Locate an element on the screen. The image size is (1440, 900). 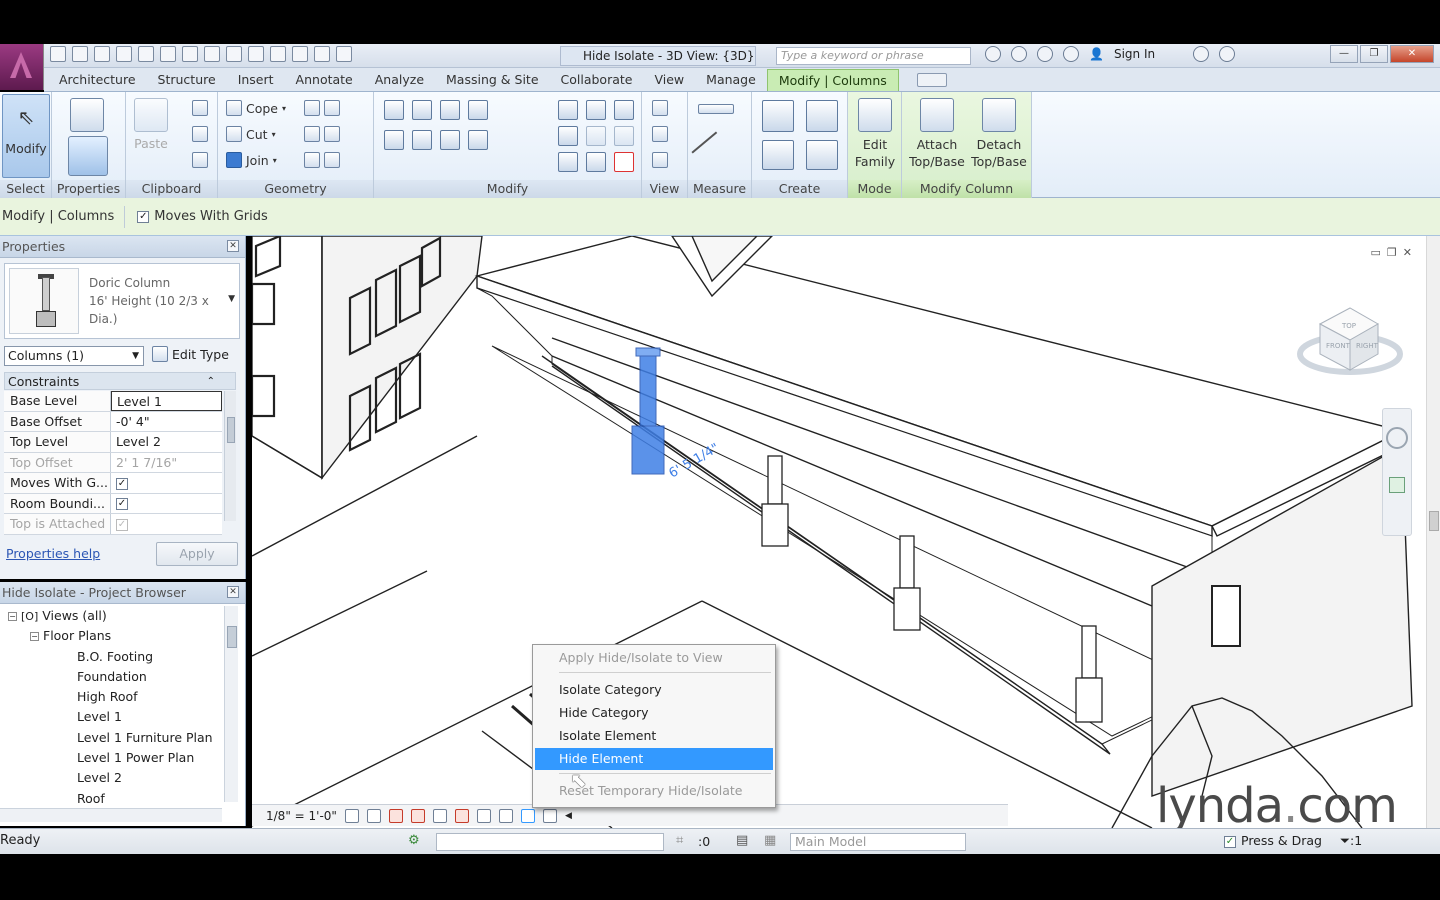
tree-item-view: Level 1 Furniture Plan is located at coordinates (112, 738).